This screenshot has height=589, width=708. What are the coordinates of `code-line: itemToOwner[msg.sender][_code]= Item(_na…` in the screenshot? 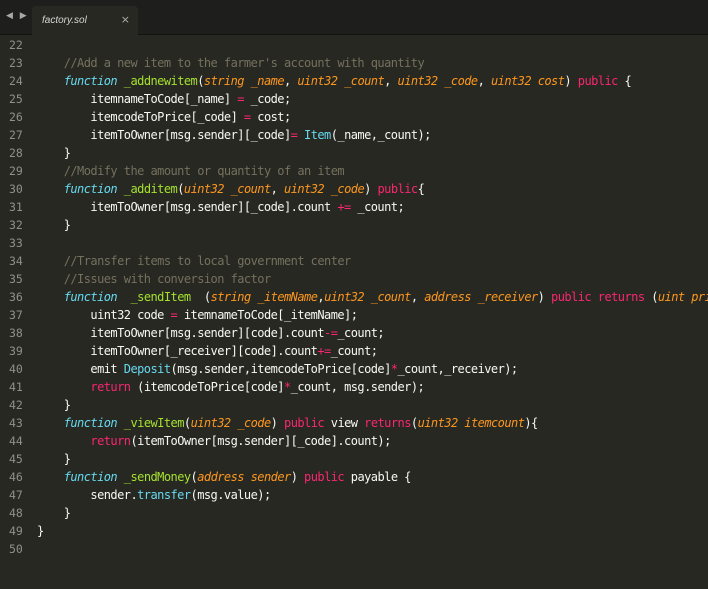 It's located at (372, 135).